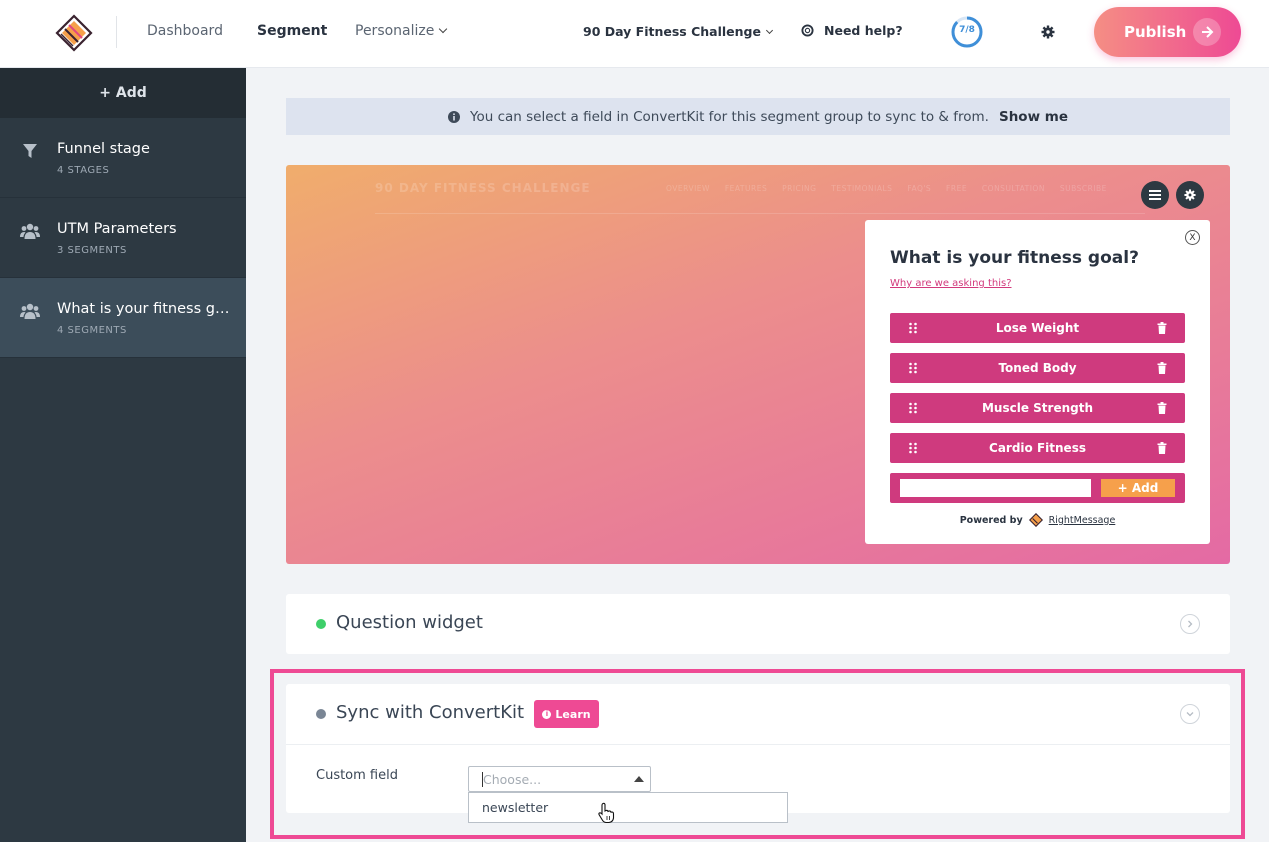 This screenshot has height=842, width=1269. I want to click on widget-title: What is your fitness goal?, so click(1014, 258).